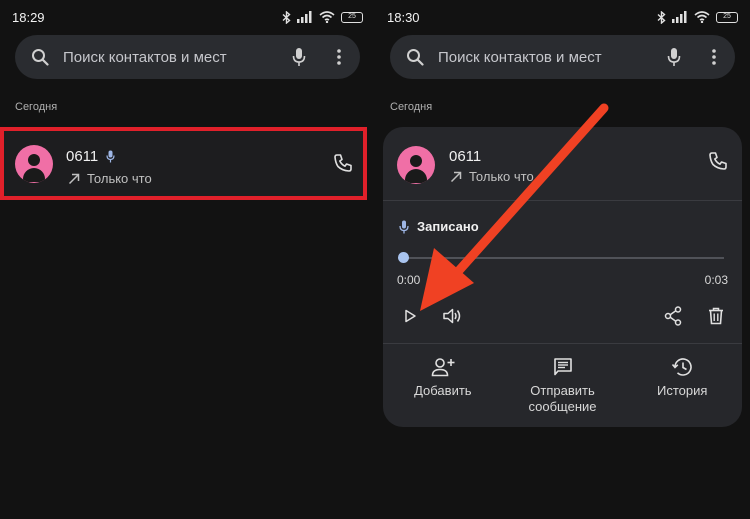  Describe the element at coordinates (673, 316) in the screenshot. I see `share-icon` at that location.